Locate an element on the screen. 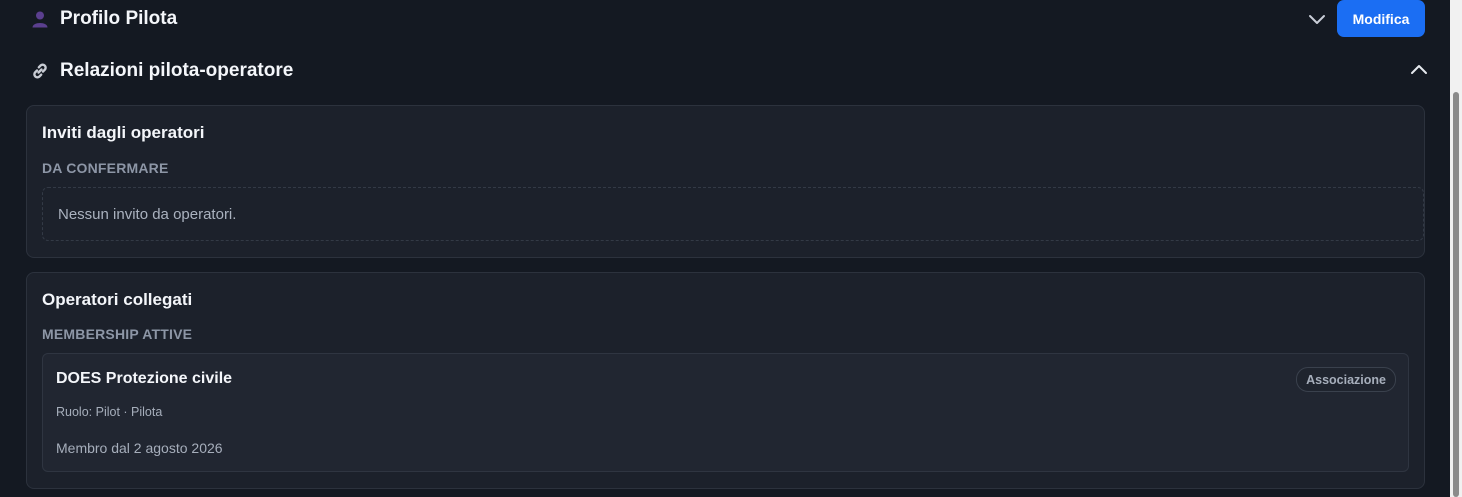  scrollbar-thumb is located at coordinates (1456, 294).